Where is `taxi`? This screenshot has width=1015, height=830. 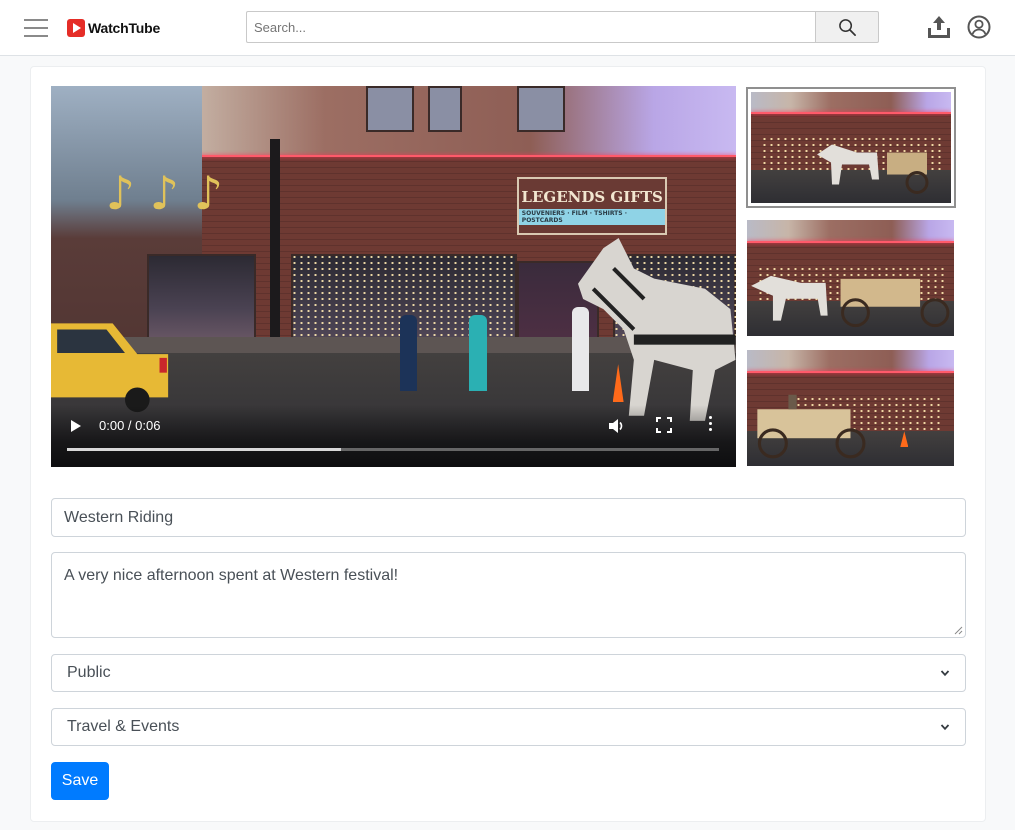
taxi is located at coordinates (110, 368).